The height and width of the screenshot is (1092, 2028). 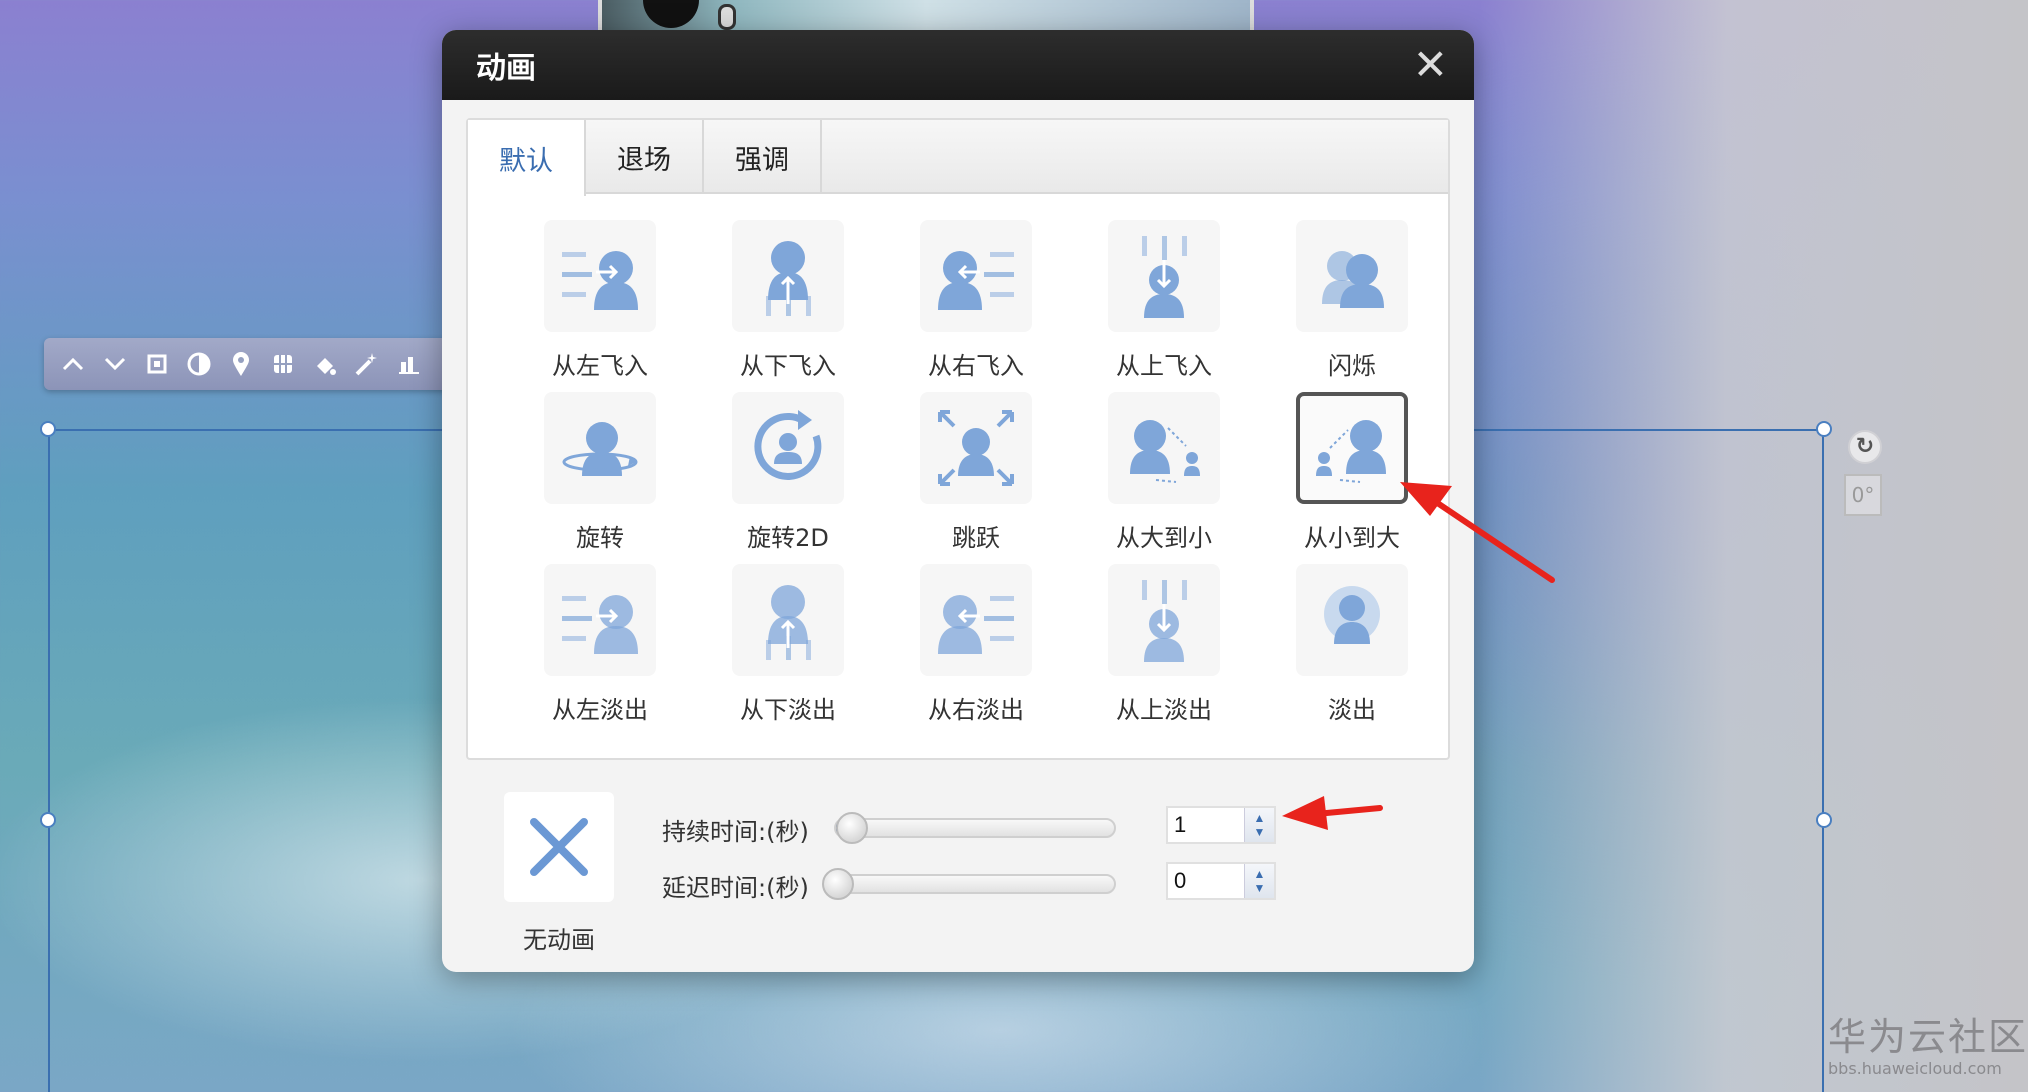 I want to click on animation-label: 跳跃, so click(x=976, y=538).